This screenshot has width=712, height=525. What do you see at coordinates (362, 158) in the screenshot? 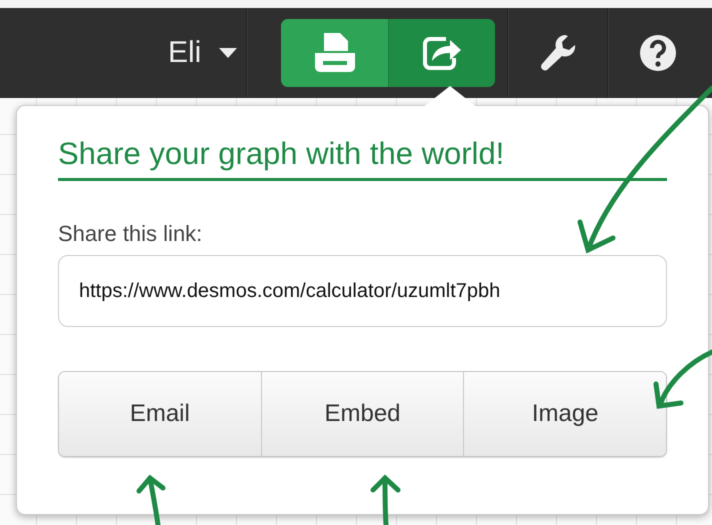
I see `popup-title: Share your graph with the world!` at bounding box center [362, 158].